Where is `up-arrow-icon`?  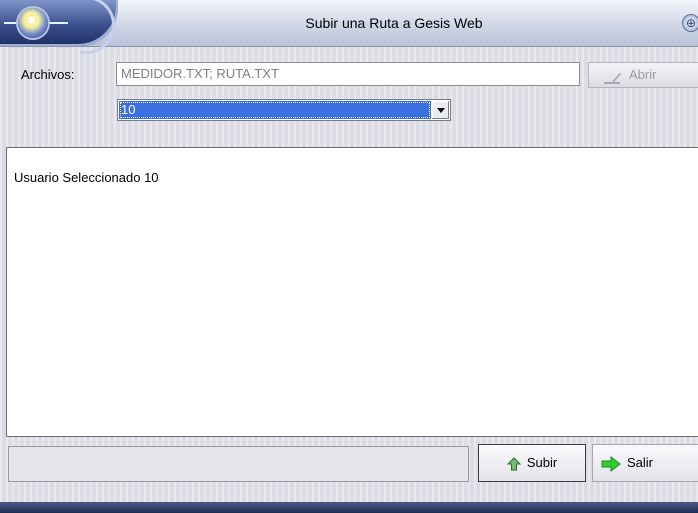
up-arrow-icon is located at coordinates (514, 463).